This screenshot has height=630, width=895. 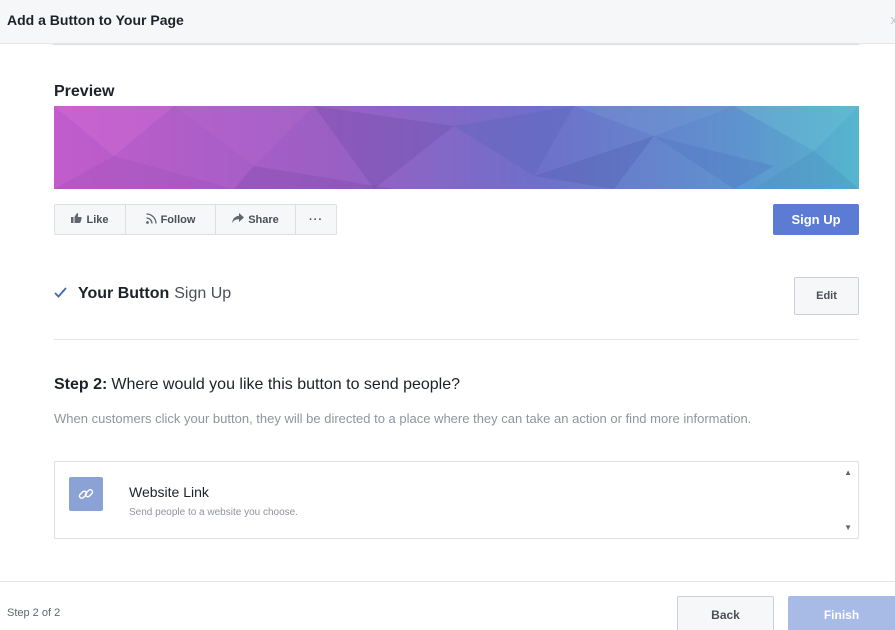 What do you see at coordinates (214, 512) in the screenshot?
I see `option-subtitle: Send people to a website you choose.` at bounding box center [214, 512].